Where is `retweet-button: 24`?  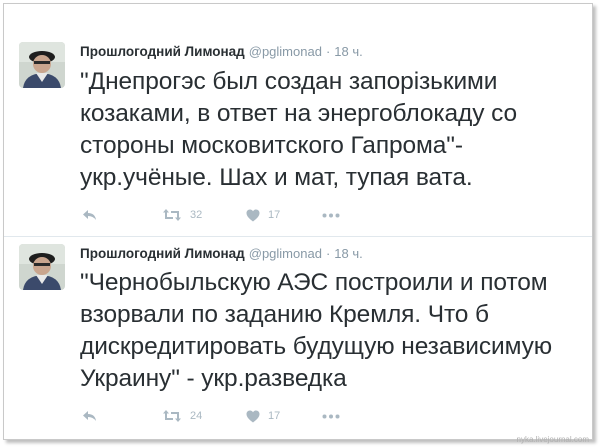 retweet-button: 24 is located at coordinates (182, 416).